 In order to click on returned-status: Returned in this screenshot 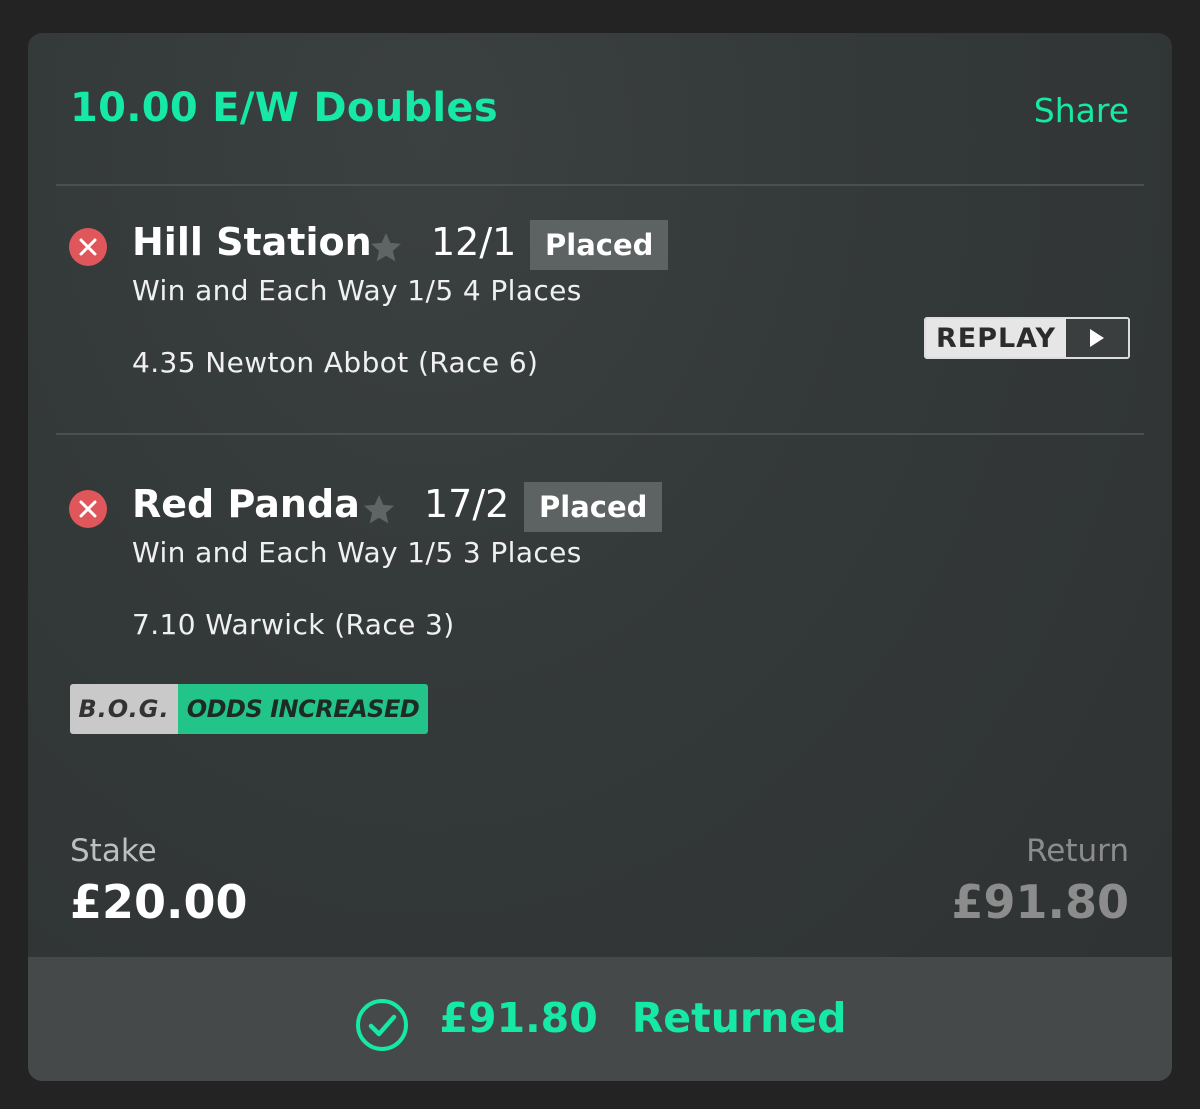, I will do `click(739, 1018)`.